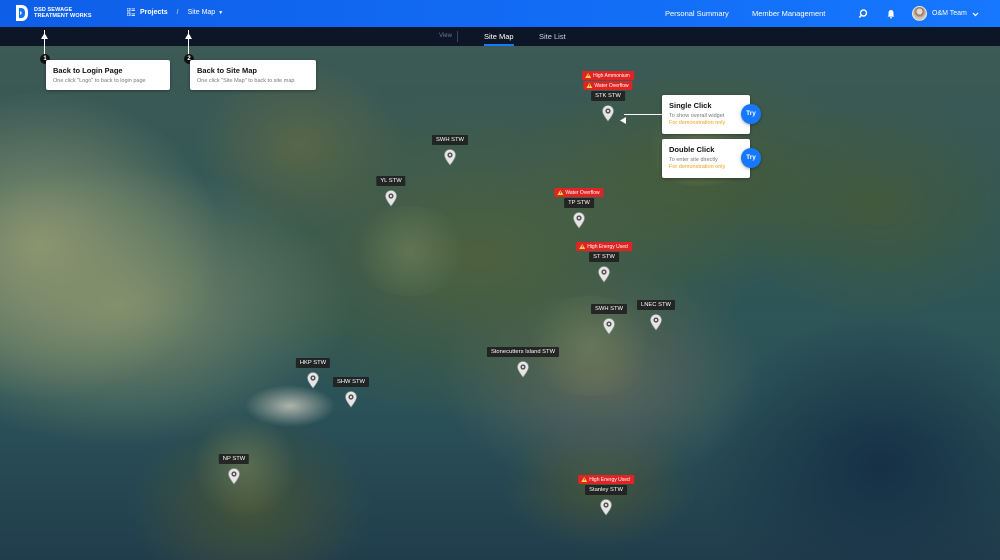 Image resolution: width=1000 pixels, height=560 pixels. What do you see at coordinates (175, 12) in the screenshot?
I see `breadcrumb: Projects / Site Map ▼` at bounding box center [175, 12].